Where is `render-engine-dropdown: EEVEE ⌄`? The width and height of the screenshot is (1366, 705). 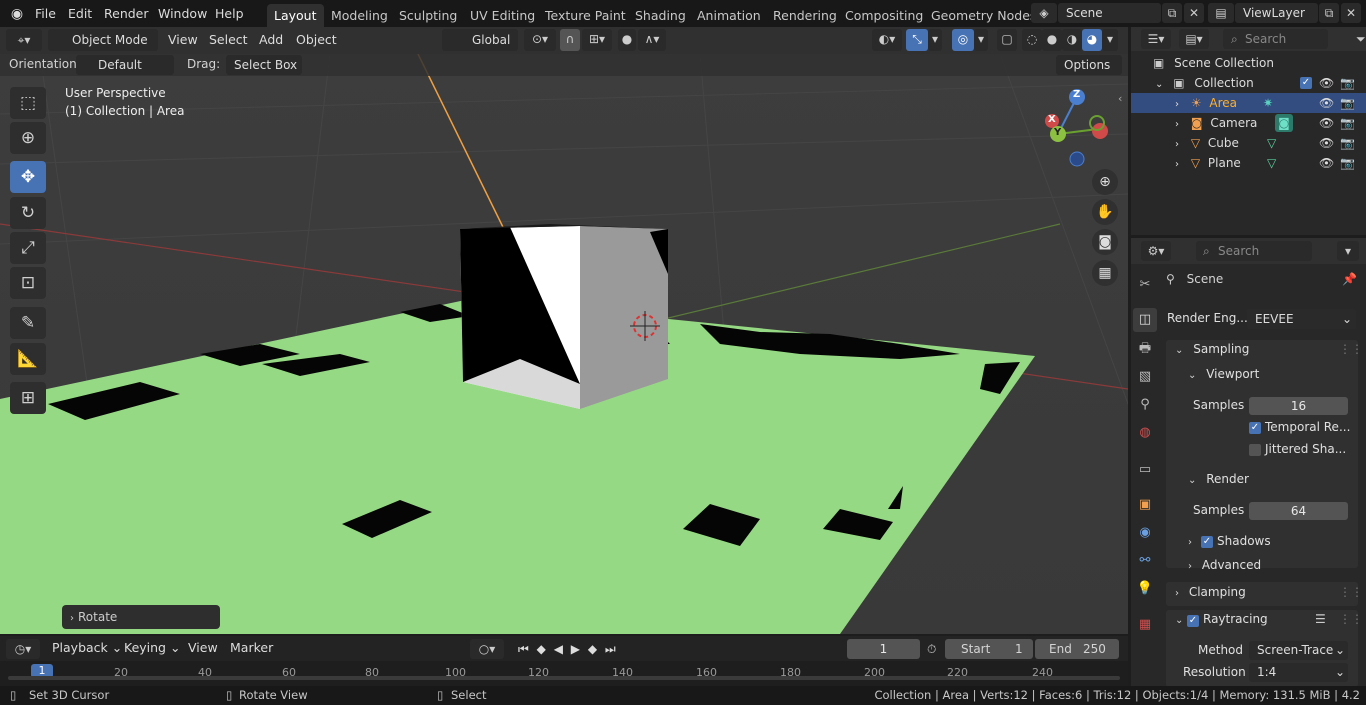
render-engine-dropdown: EEVEE ⌄ is located at coordinates (1301, 319).